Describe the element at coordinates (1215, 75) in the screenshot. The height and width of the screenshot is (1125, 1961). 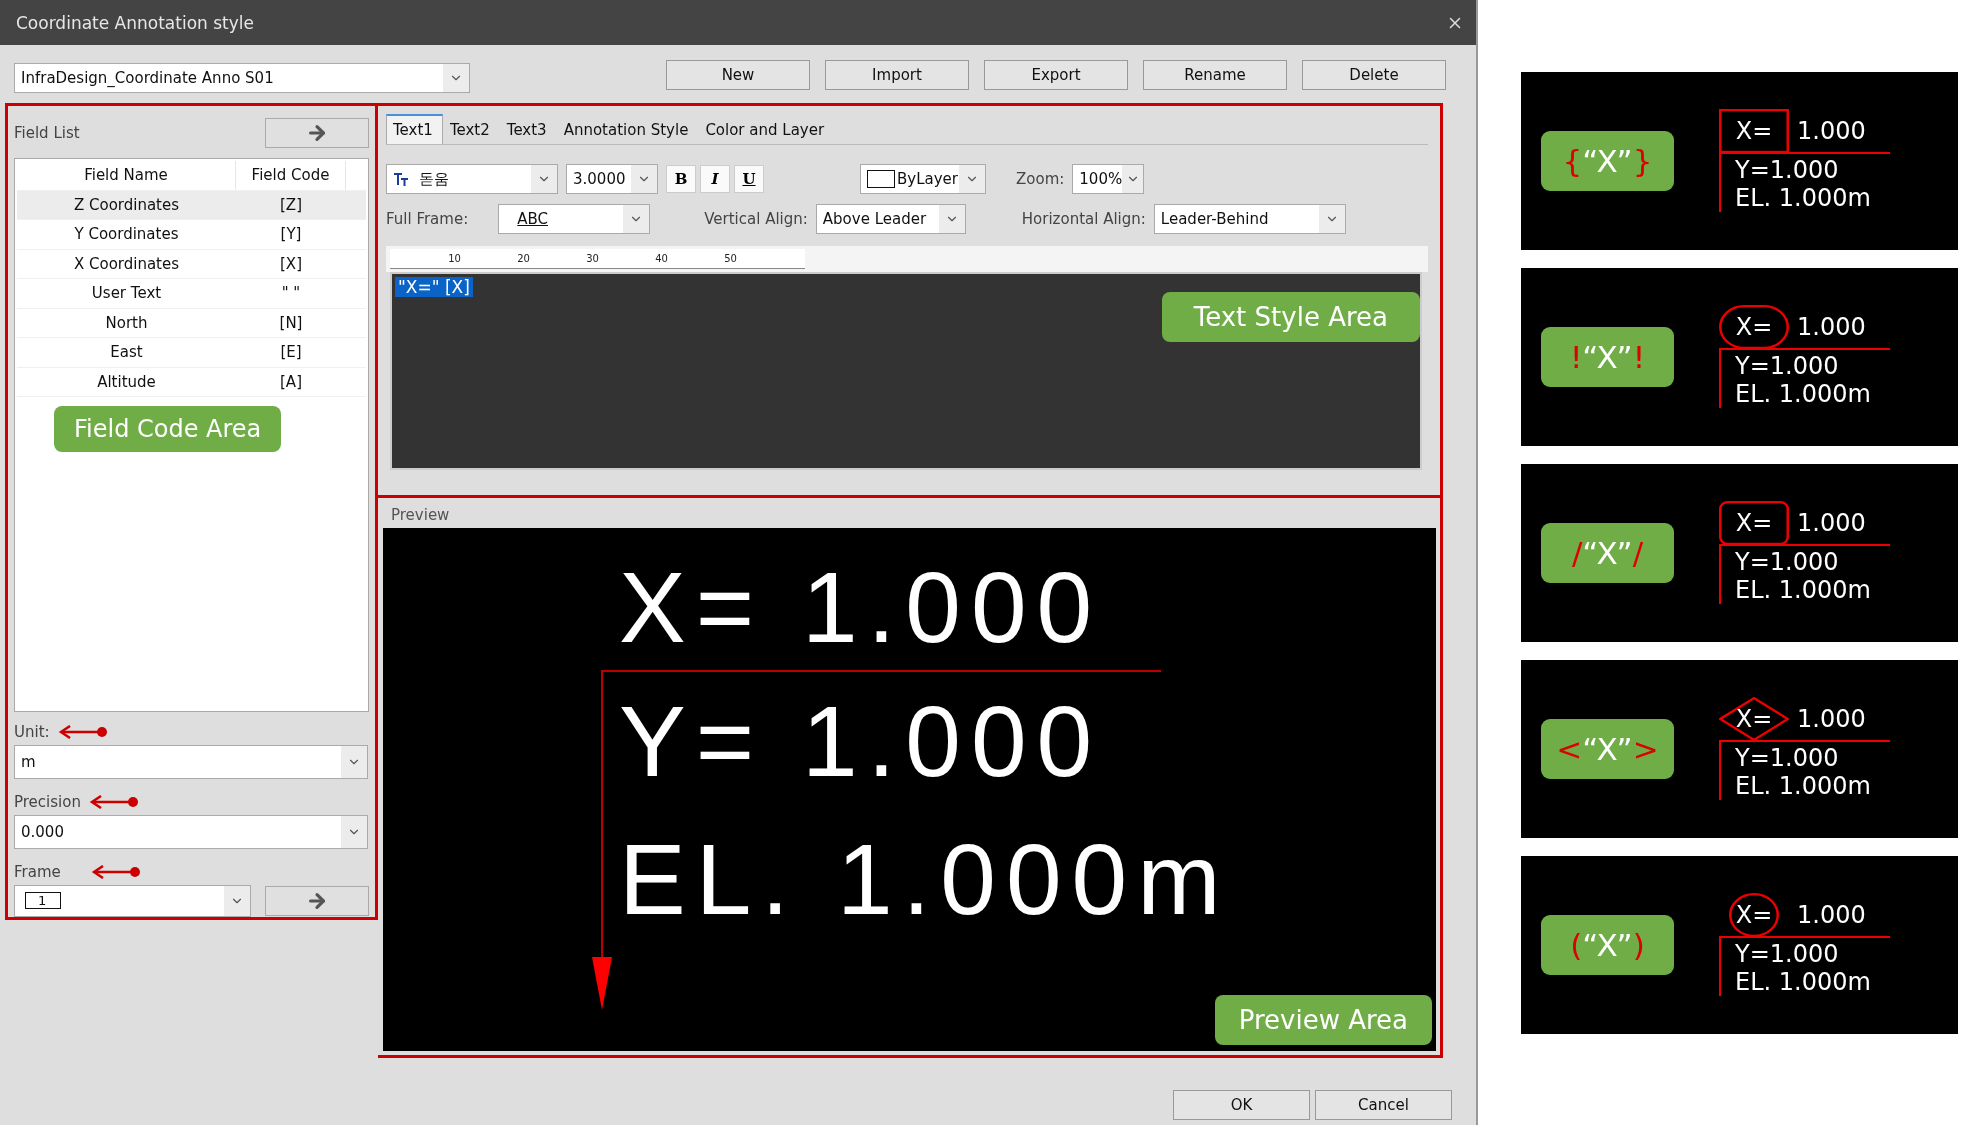
I see `toolbar-button: Rename` at that location.